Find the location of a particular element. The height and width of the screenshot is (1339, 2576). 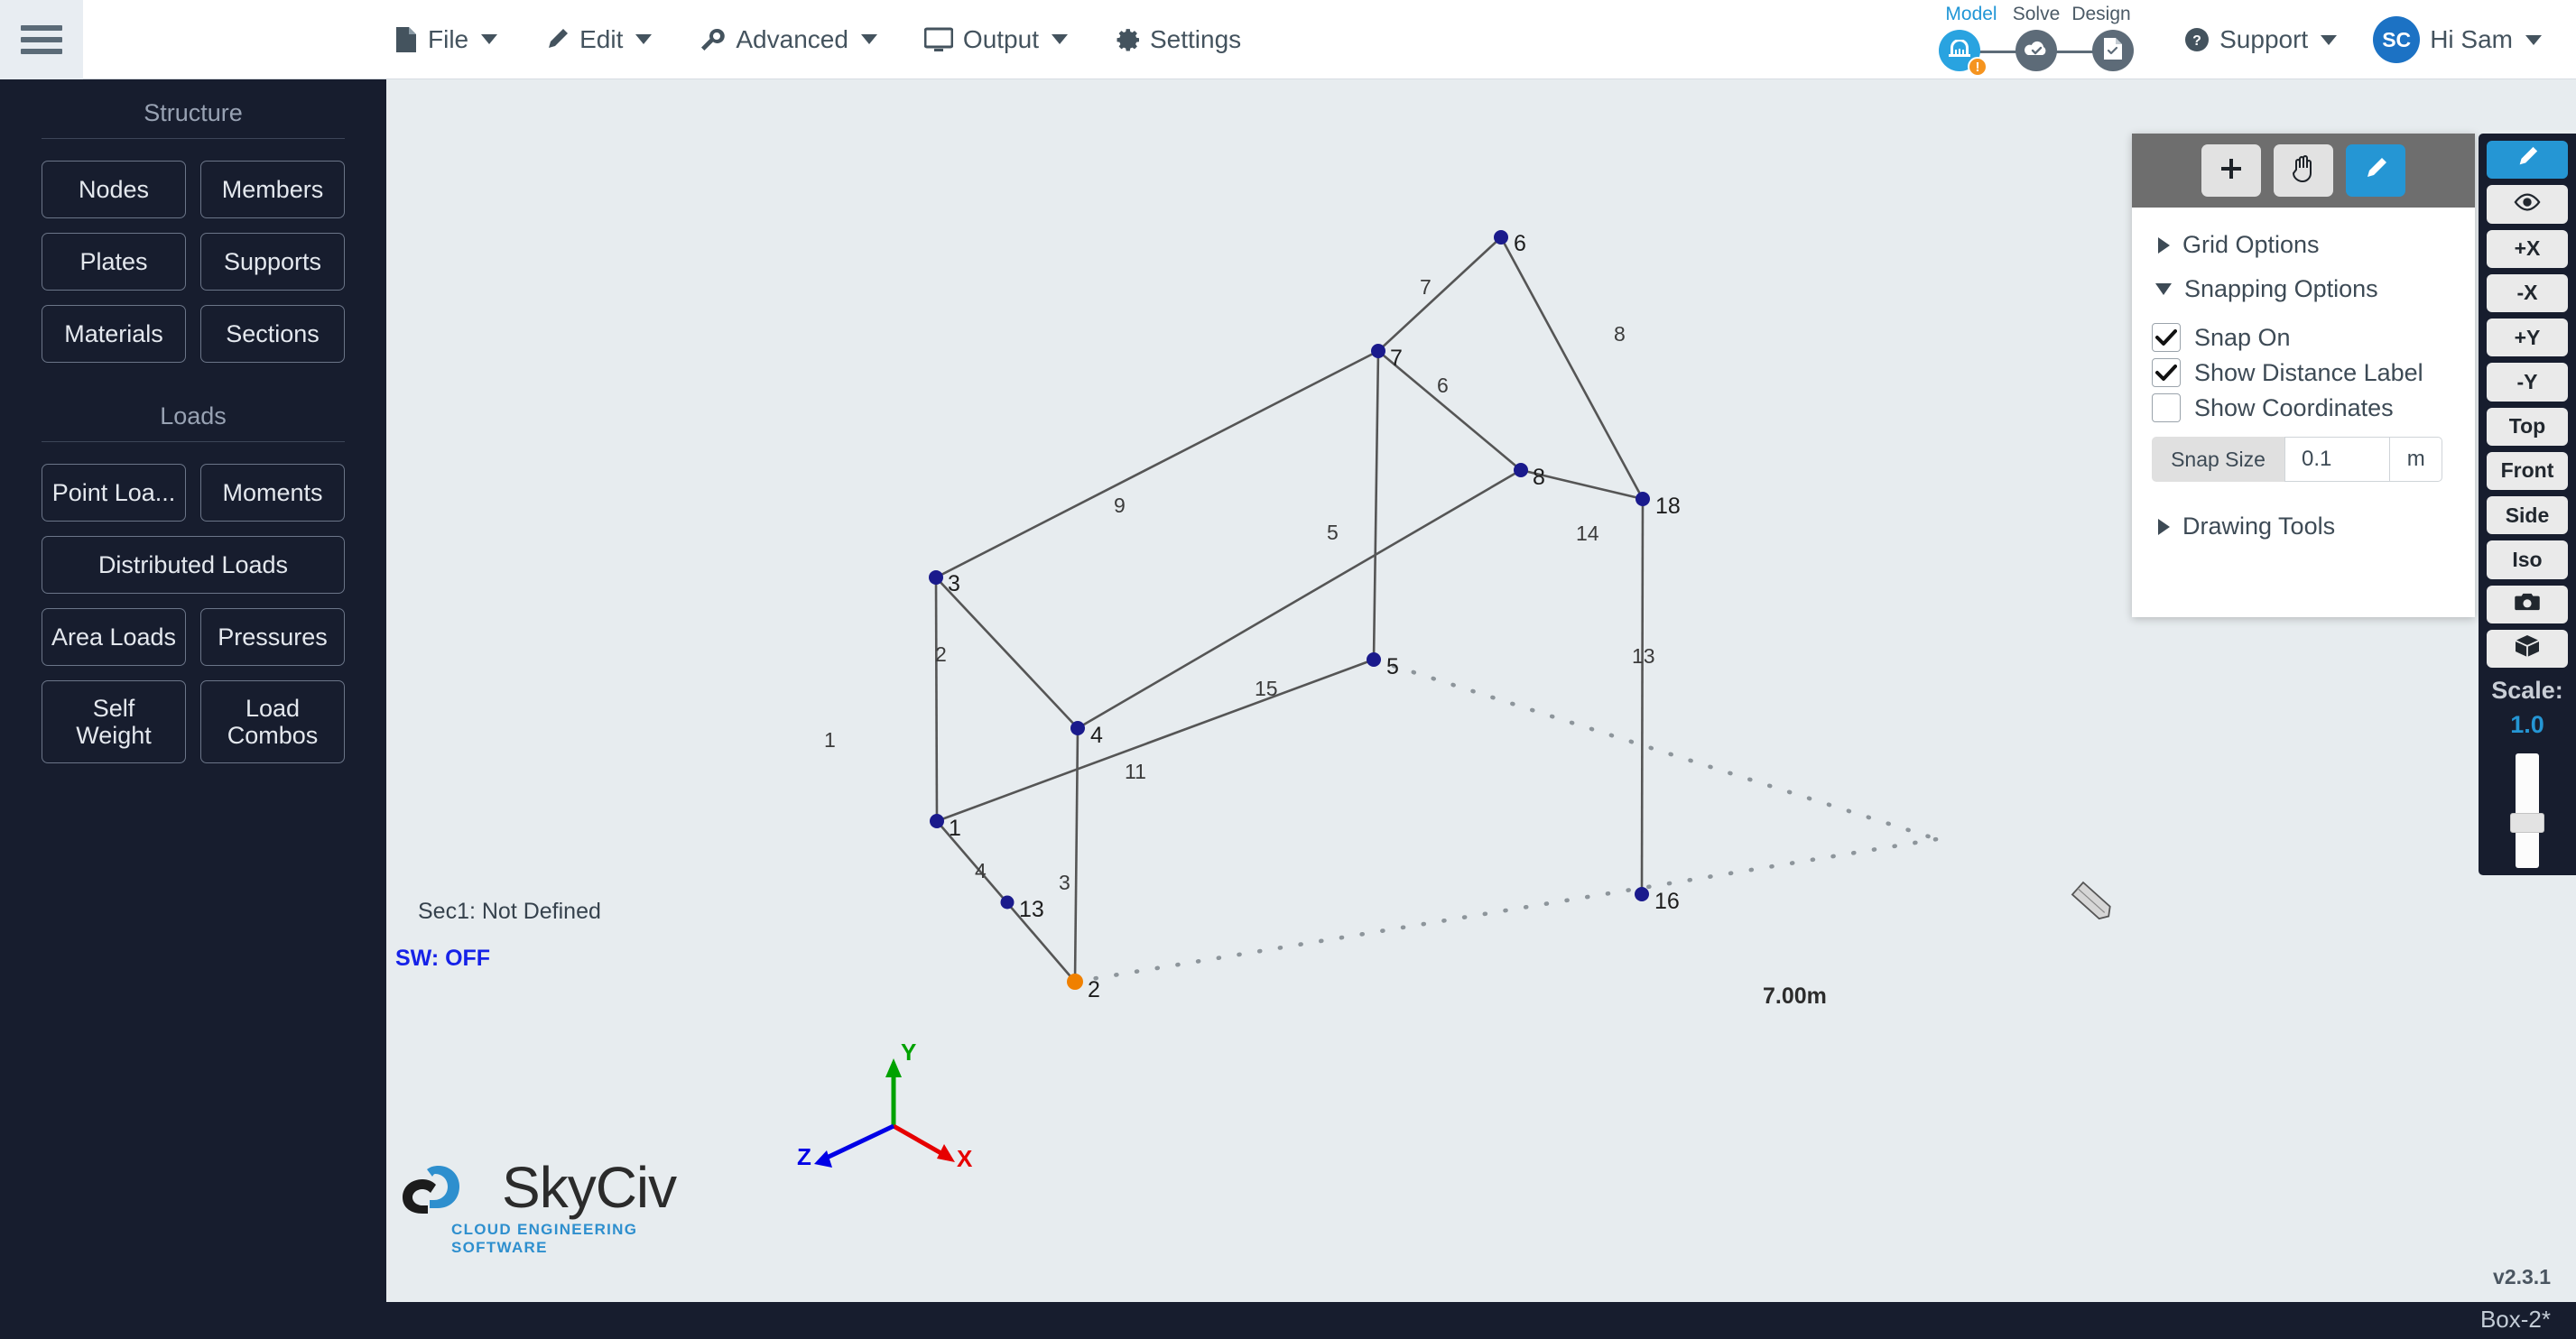

show-coordinates-checkbox is located at coordinates (2166, 407).